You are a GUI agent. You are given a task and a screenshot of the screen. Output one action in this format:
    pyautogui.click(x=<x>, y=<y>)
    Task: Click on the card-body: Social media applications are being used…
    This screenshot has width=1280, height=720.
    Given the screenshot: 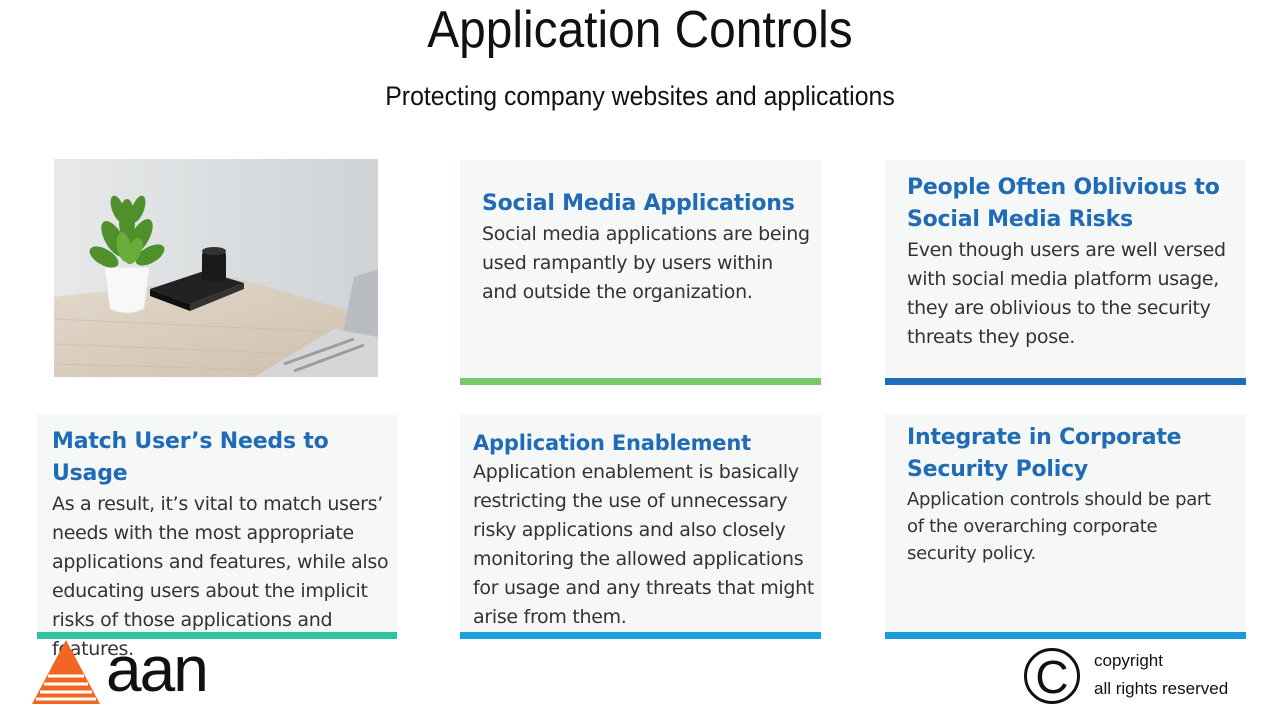 What is the action you would take?
    pyautogui.click(x=646, y=263)
    